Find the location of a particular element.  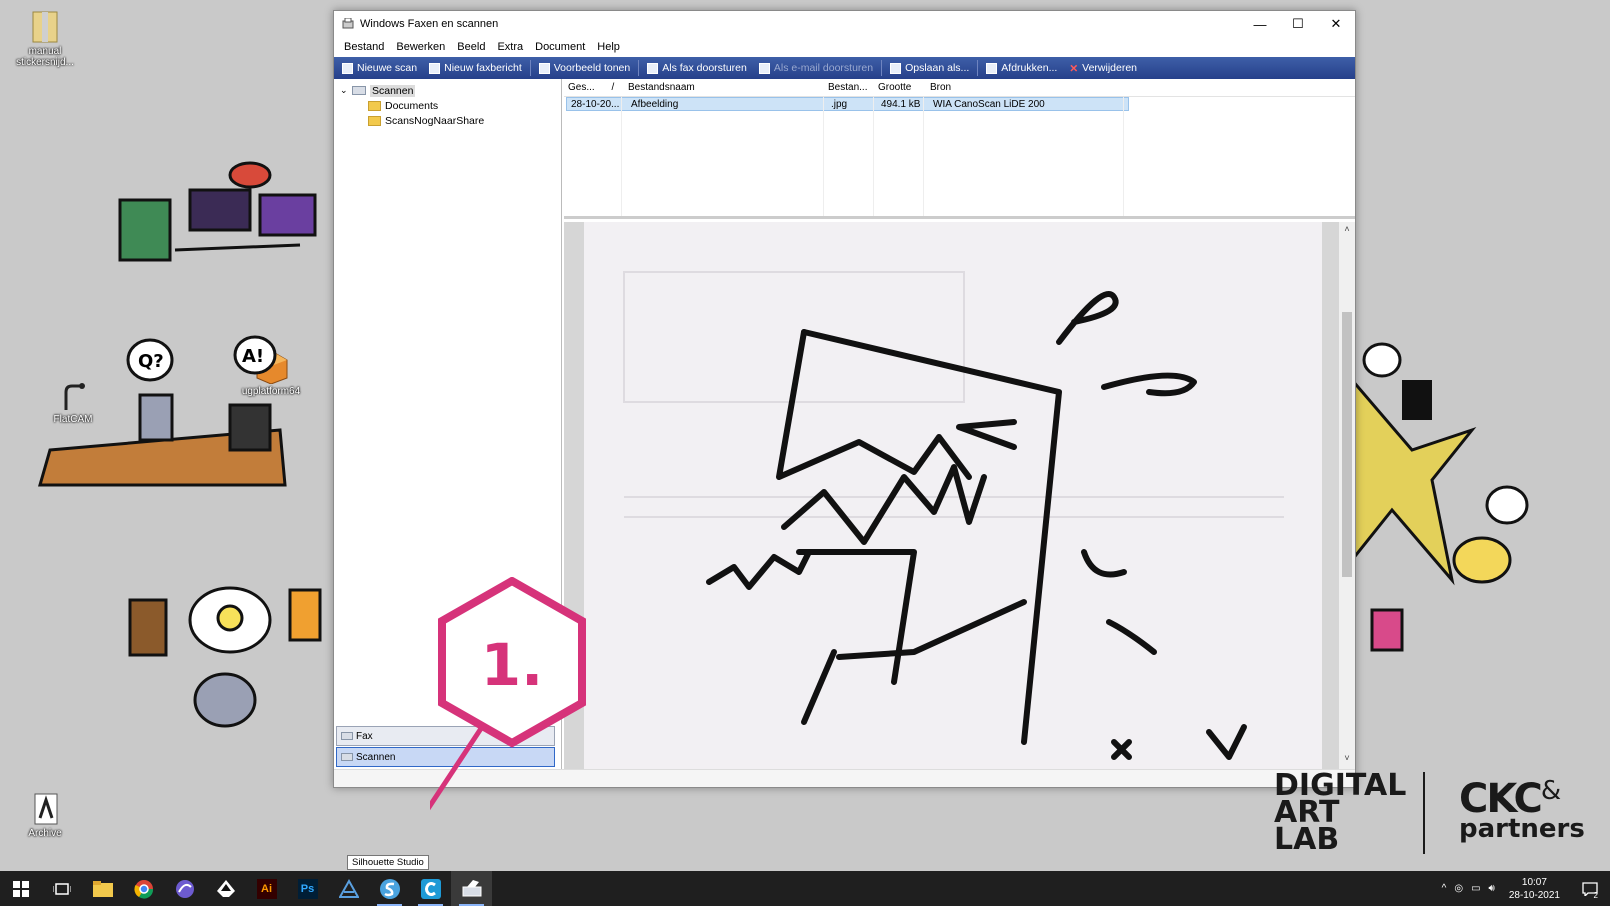

step-arrow is located at coordinates (457, 768).